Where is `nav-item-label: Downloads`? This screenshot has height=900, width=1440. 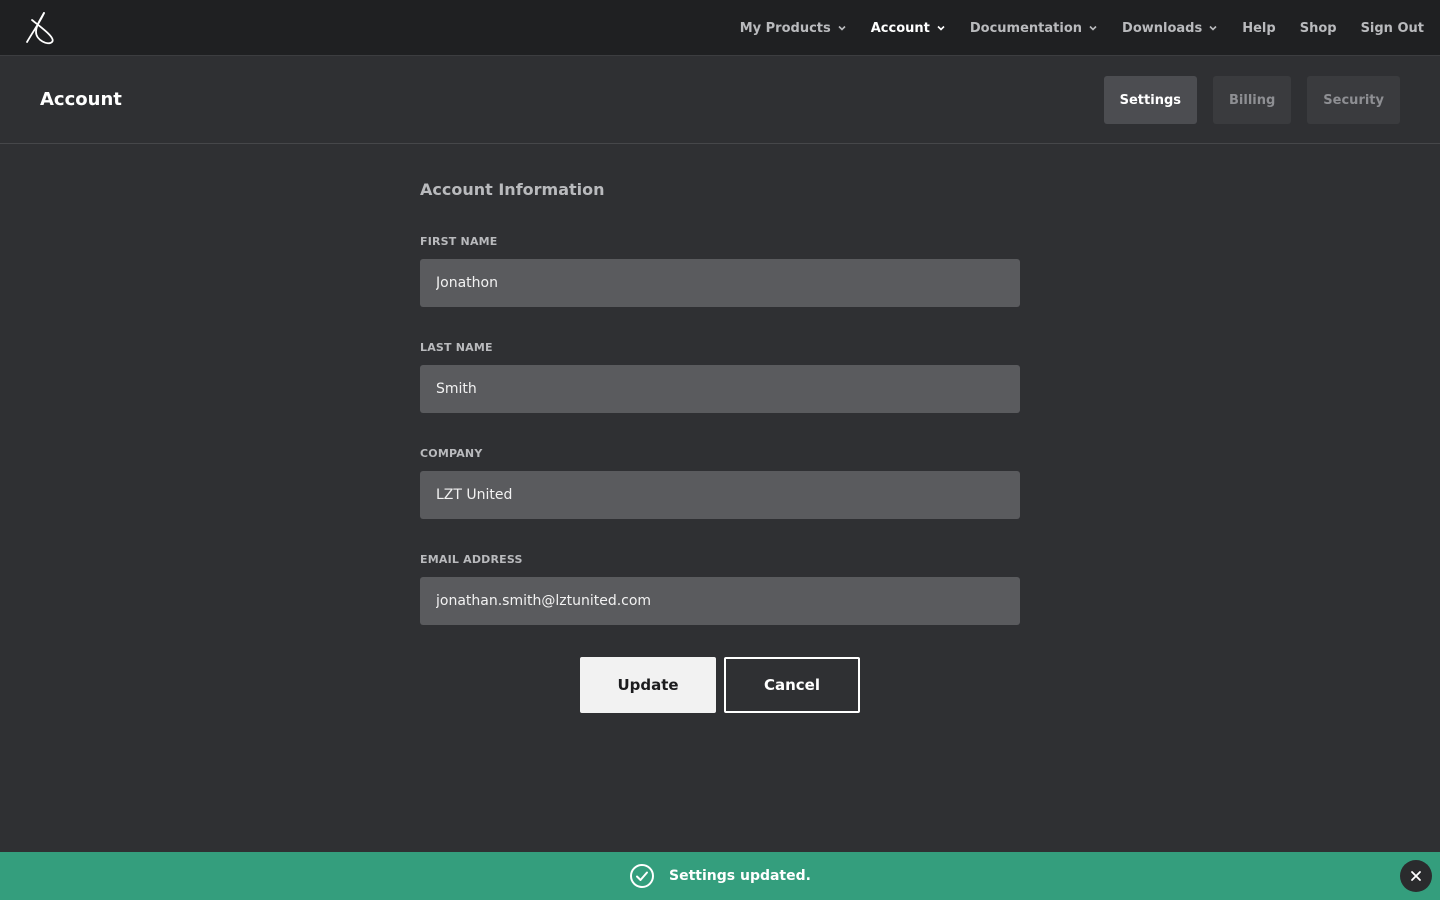 nav-item-label: Downloads is located at coordinates (1162, 28).